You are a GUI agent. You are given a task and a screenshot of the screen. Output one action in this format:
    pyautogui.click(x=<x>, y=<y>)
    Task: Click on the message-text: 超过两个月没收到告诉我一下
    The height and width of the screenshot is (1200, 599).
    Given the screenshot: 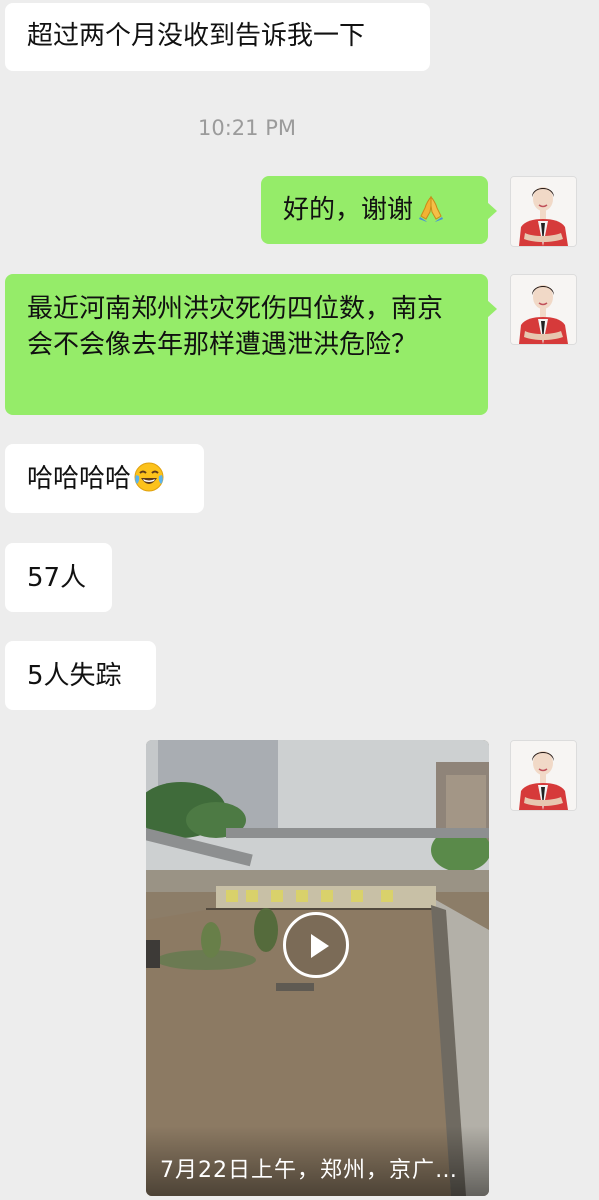 What is the action you would take?
    pyautogui.click(x=196, y=36)
    